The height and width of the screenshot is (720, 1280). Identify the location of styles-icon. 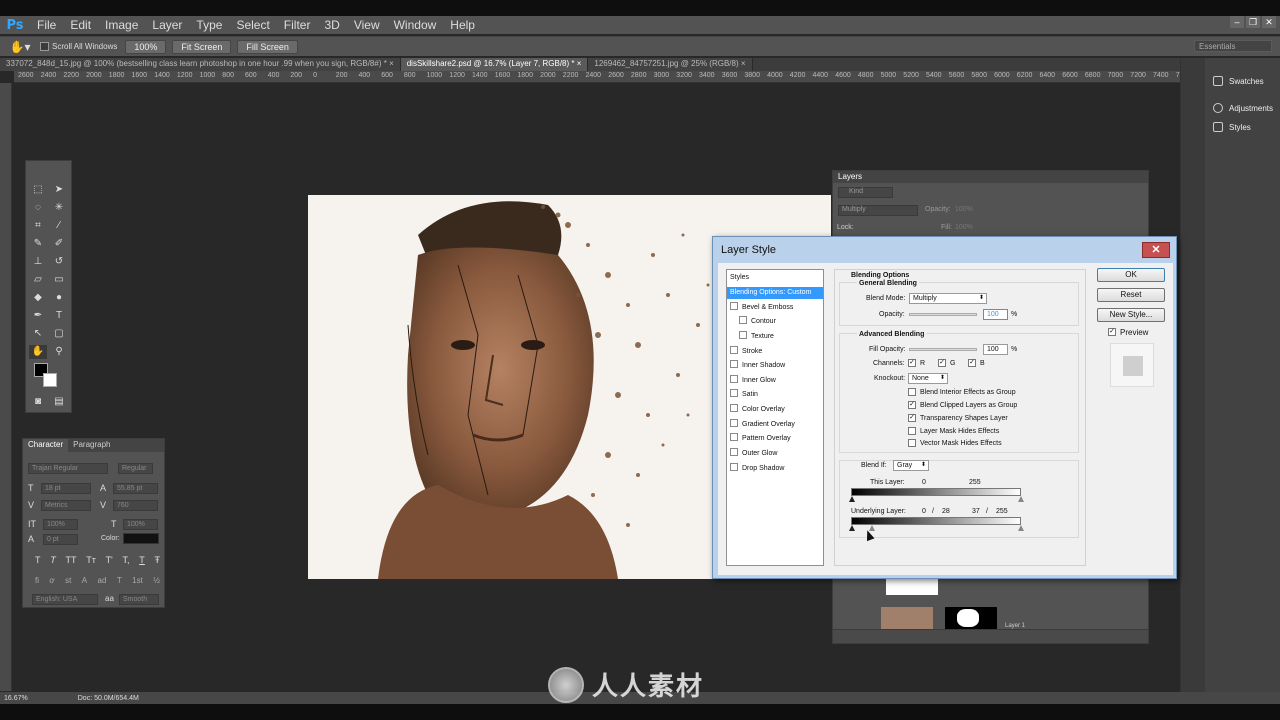
(1218, 127).